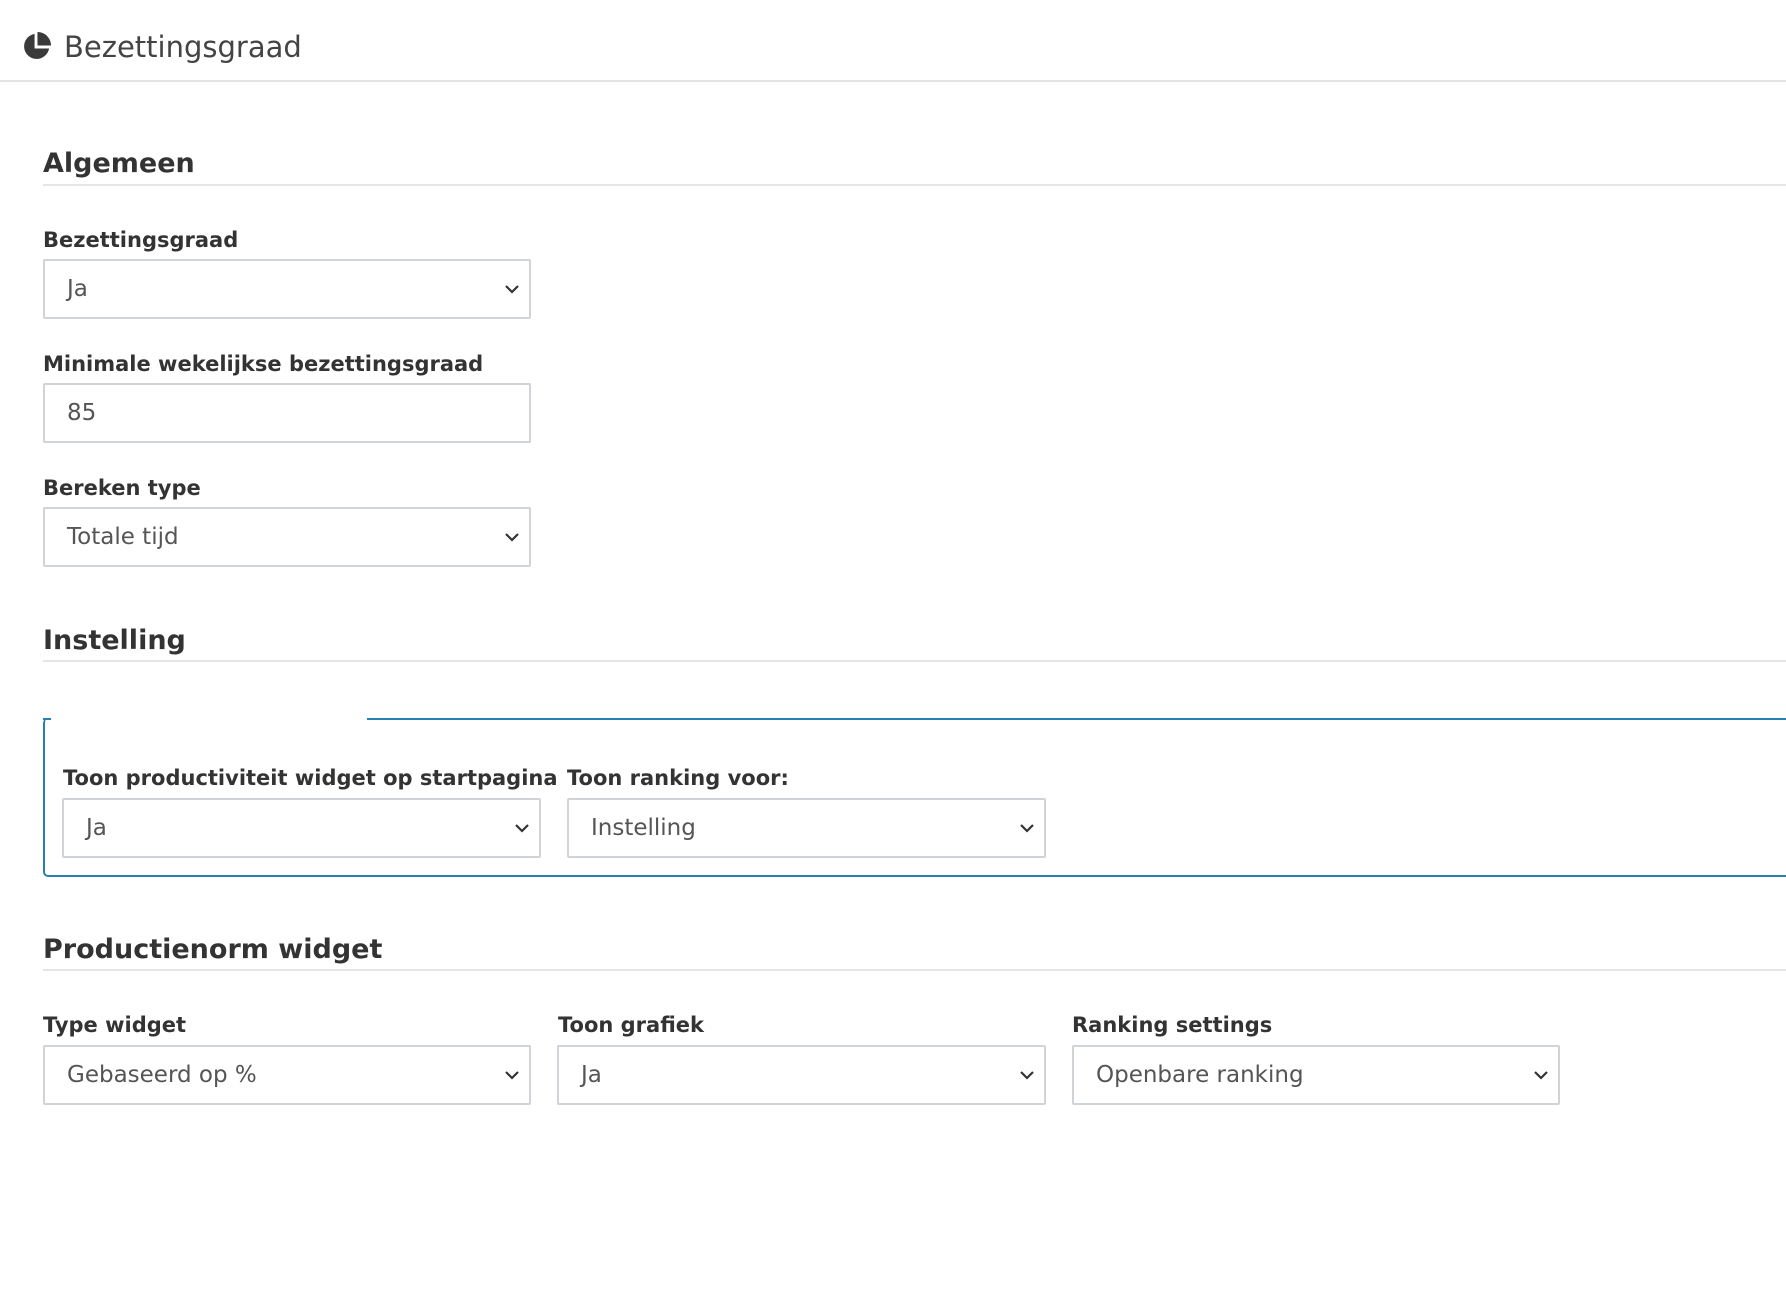  I want to click on toon-grafiek-select: Ja, so click(801, 1075).